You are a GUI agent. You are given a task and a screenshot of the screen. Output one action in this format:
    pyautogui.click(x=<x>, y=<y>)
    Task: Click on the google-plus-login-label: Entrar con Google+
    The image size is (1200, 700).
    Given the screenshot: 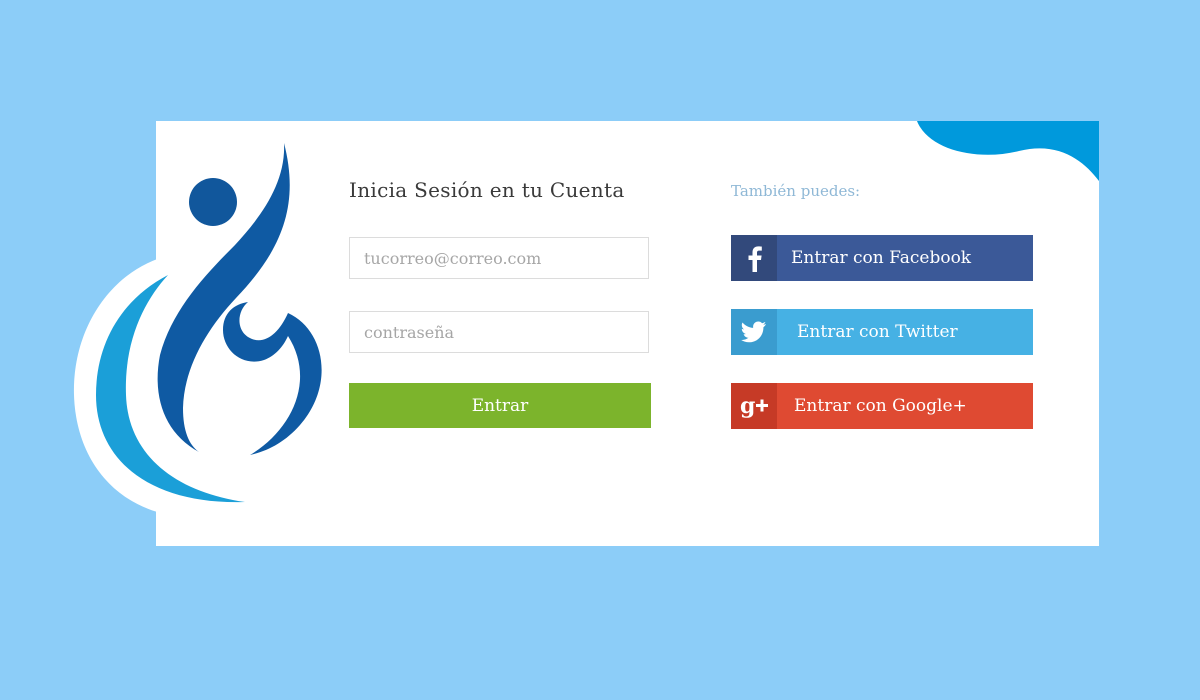 What is the action you would take?
    pyautogui.click(x=880, y=406)
    